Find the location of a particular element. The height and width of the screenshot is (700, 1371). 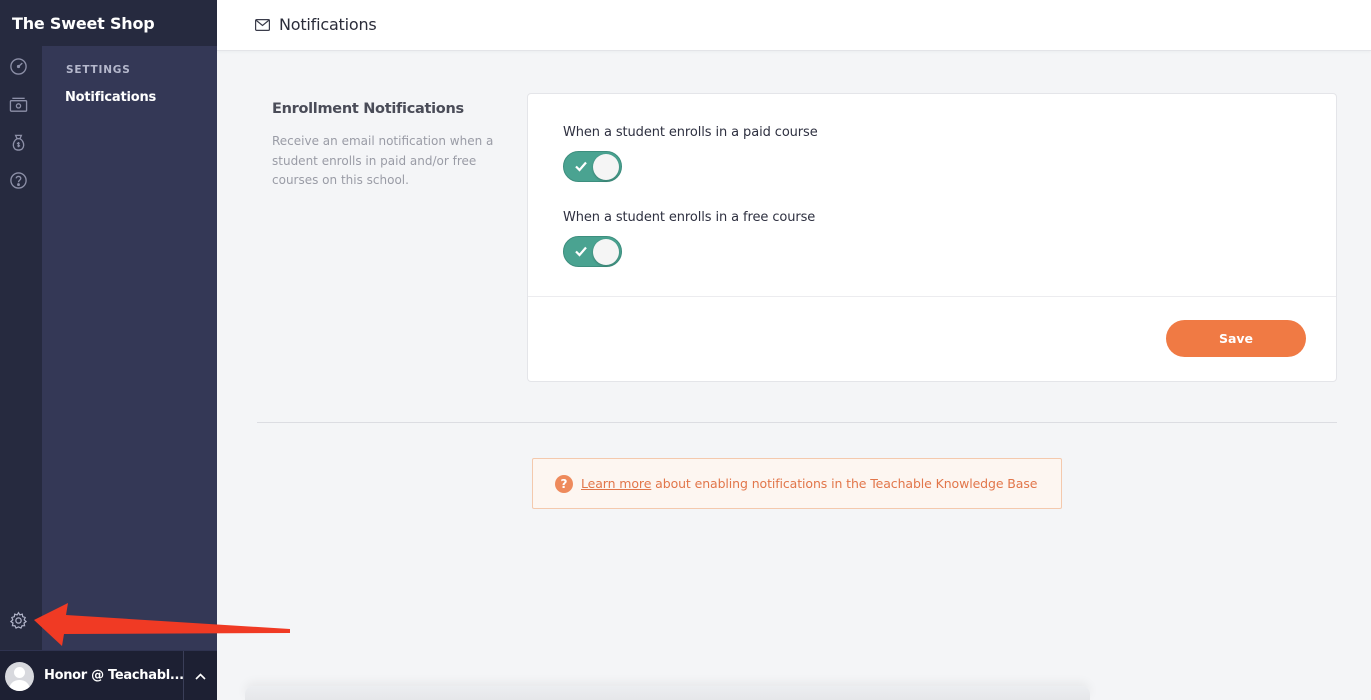

page-title: Notifications is located at coordinates (328, 24).